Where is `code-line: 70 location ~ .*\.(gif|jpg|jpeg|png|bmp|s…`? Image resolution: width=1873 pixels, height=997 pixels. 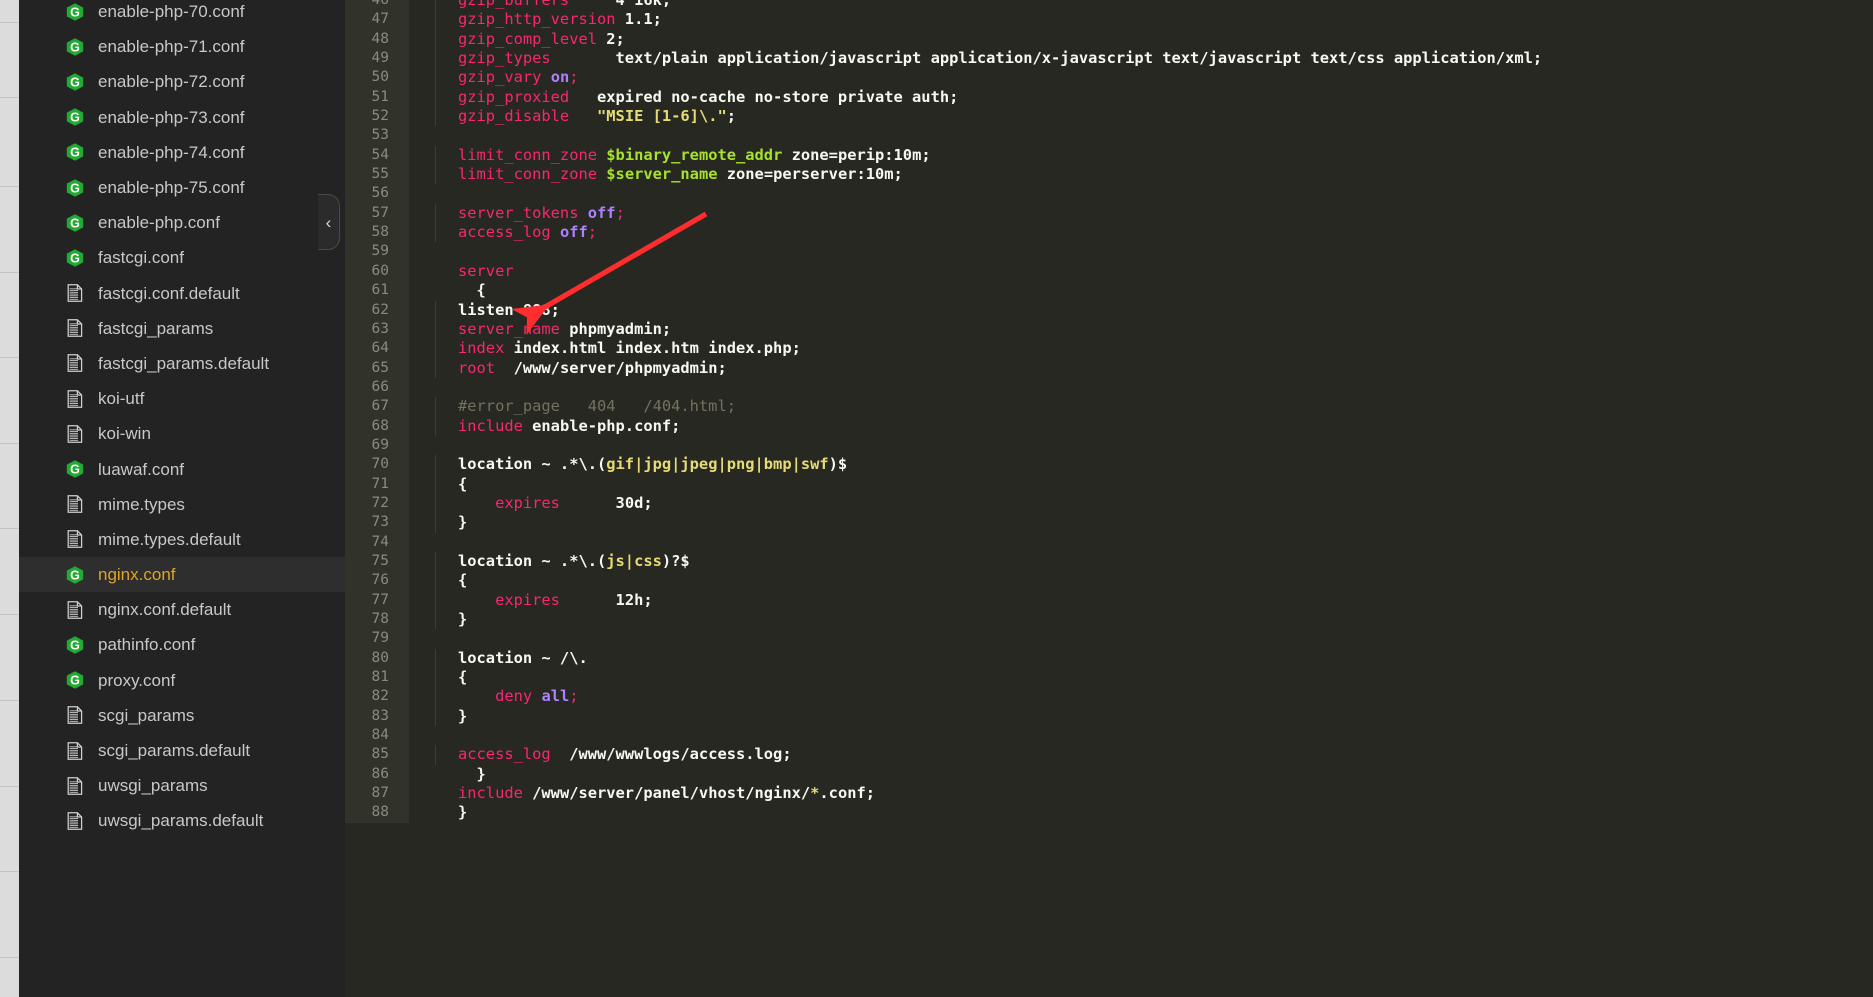
code-line: 70 location ~ .*\.(gif|jpg|jpeg|png|bmp|s… is located at coordinates (1109, 465).